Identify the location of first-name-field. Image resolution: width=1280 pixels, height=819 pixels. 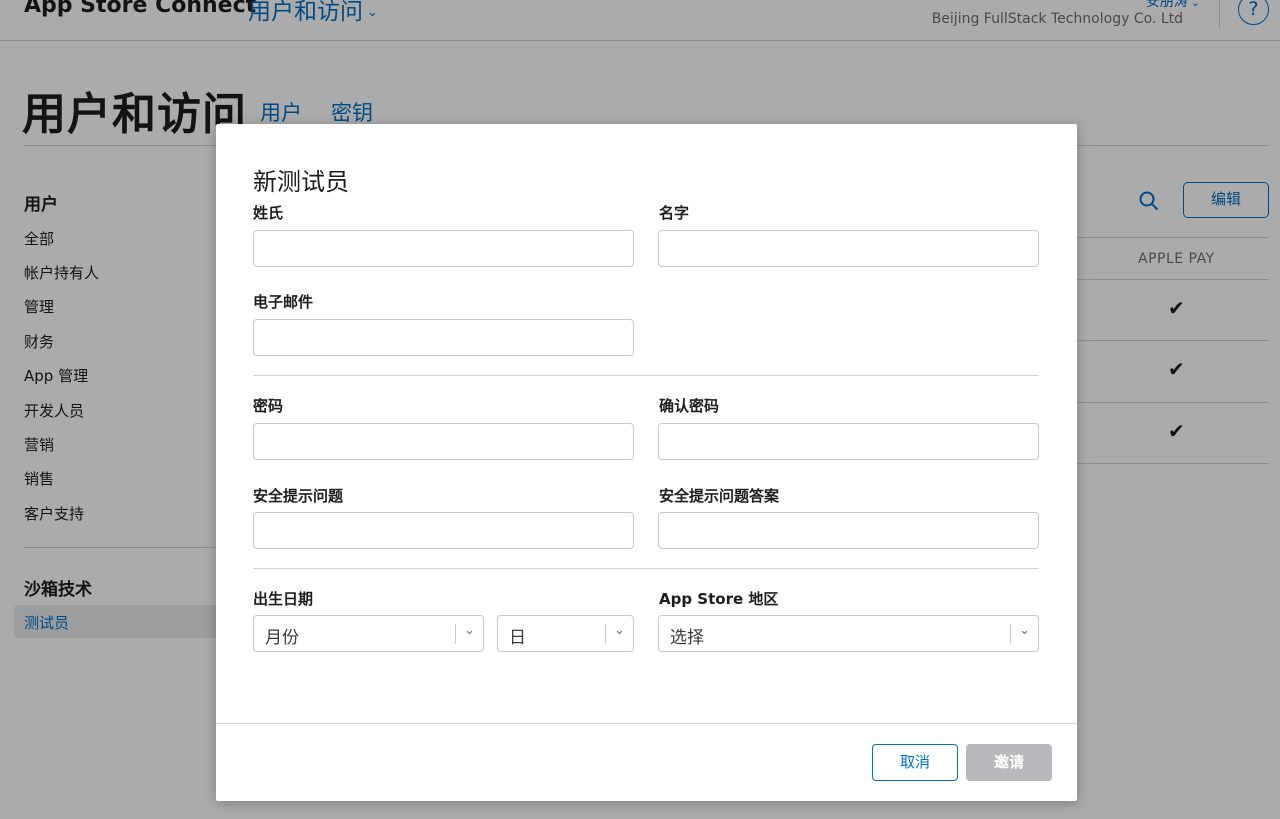
(848, 248).